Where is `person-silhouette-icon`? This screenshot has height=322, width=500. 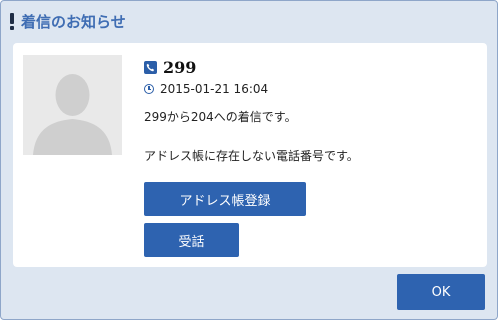
person-silhouette-icon is located at coordinates (72, 105).